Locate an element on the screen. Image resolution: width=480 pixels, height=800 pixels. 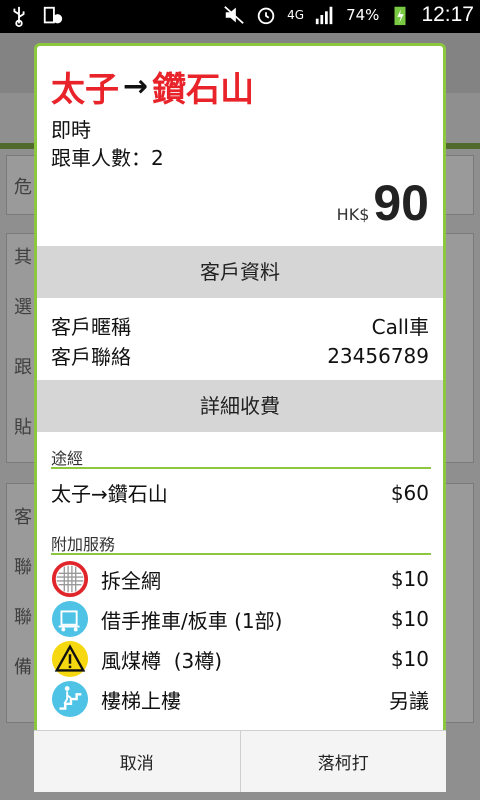
extra-services-label: 附加服務 is located at coordinates (83, 544).